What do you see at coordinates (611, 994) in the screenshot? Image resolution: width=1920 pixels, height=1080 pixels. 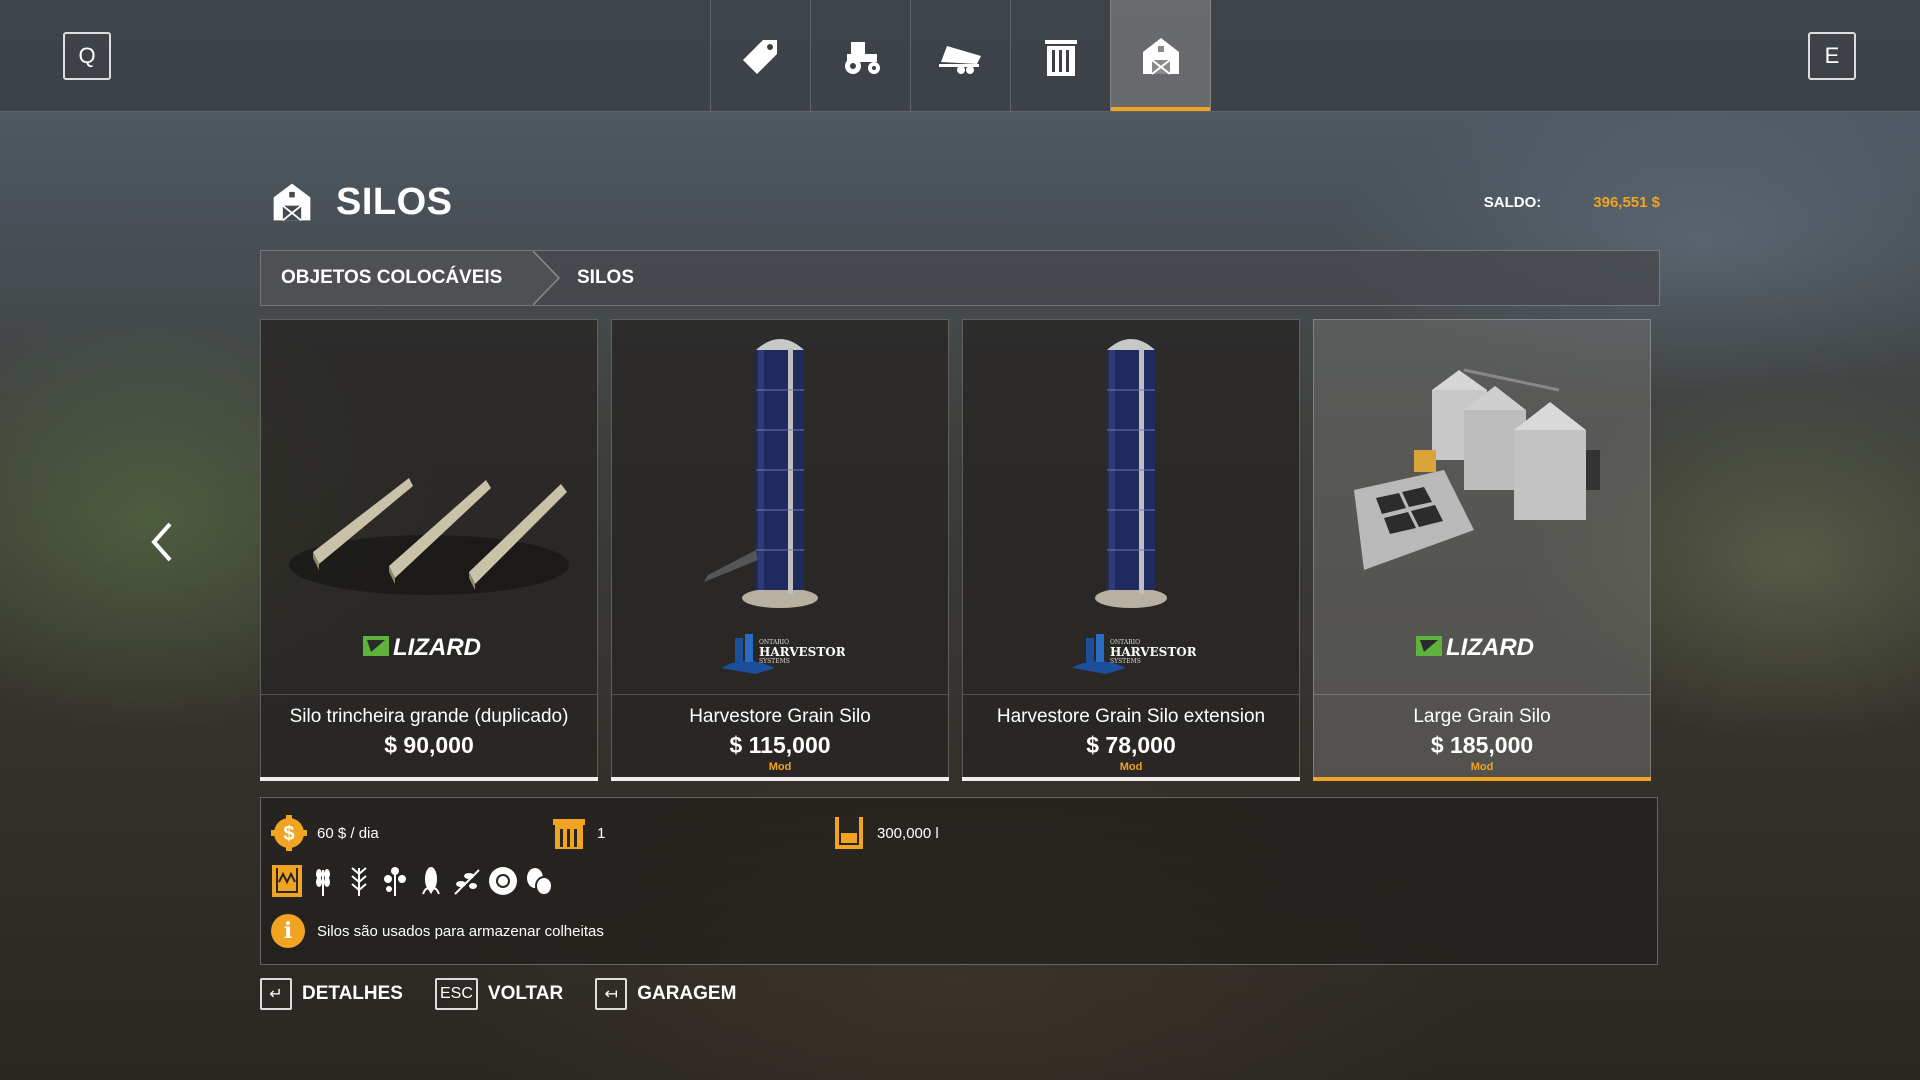 I see `backspace-key-icon: ↤` at bounding box center [611, 994].